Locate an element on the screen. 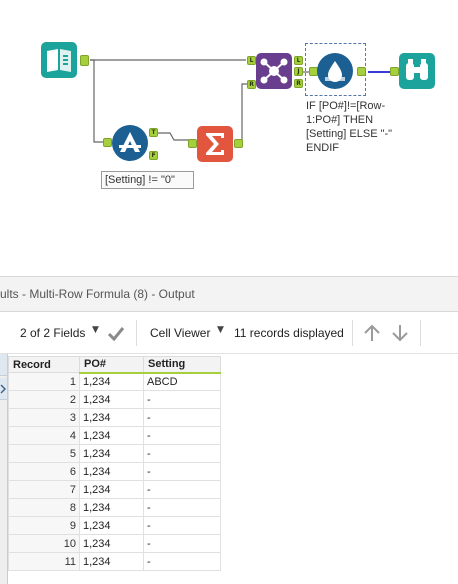  join-right-output-anchor: R is located at coordinates (298, 83).